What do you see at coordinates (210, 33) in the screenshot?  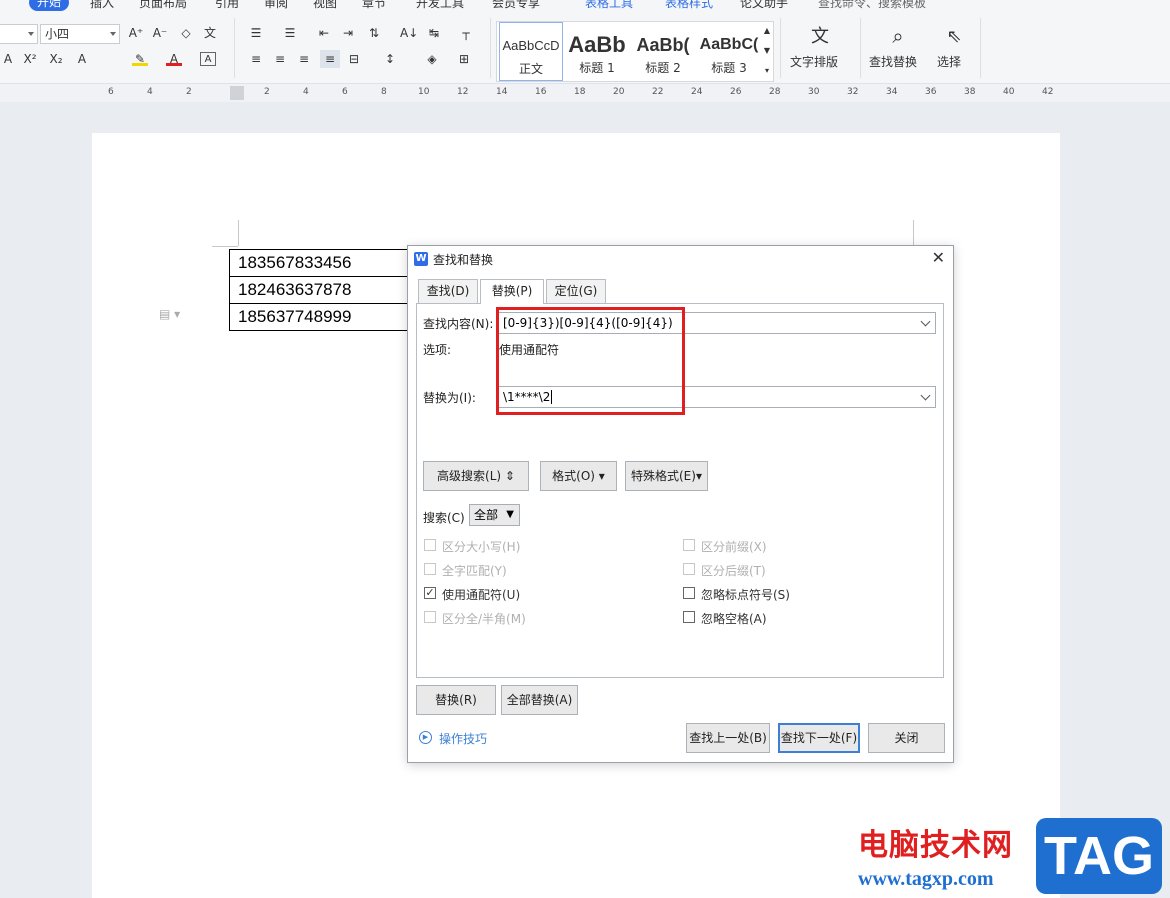 I see `phonetic-icon: 文` at bounding box center [210, 33].